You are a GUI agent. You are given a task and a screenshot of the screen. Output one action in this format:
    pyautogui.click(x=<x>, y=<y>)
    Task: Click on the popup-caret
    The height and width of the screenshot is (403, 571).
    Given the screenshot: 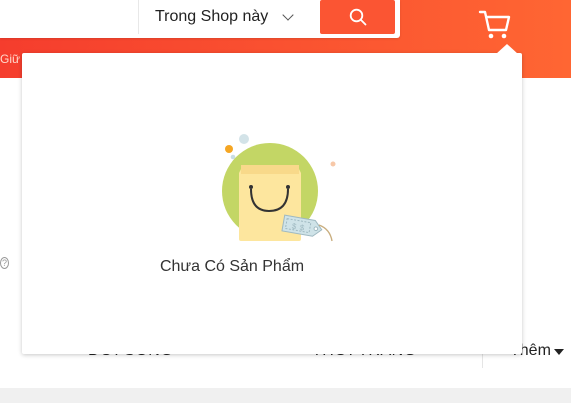 What is the action you would take?
    pyautogui.click(x=507, y=49)
    